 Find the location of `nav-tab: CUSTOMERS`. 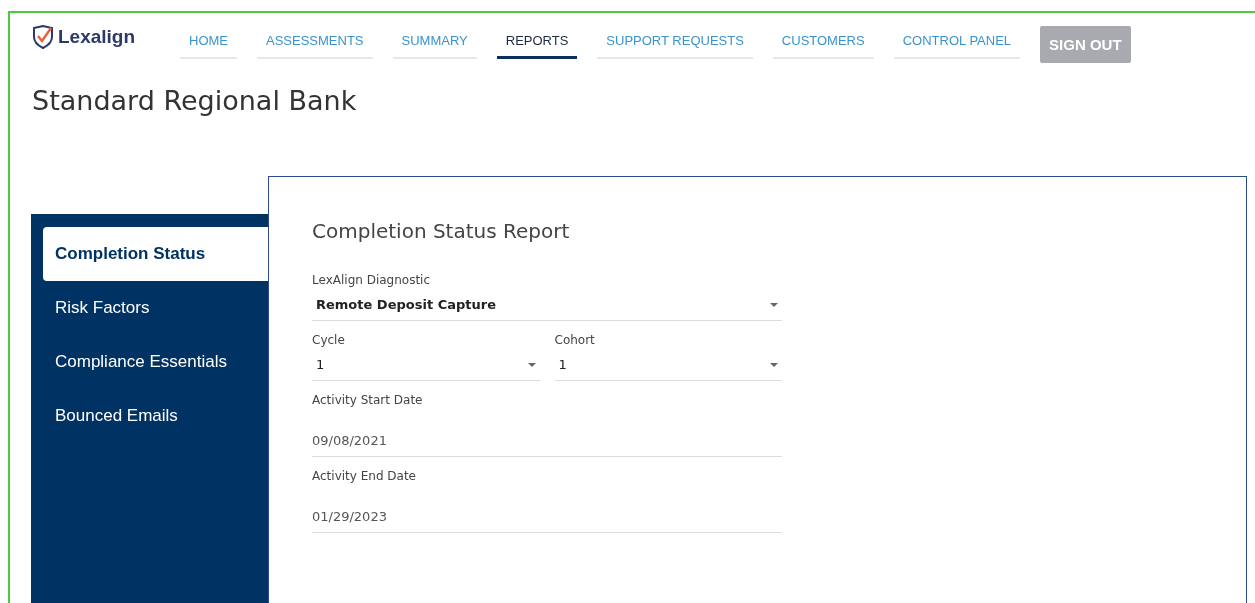

nav-tab: CUSTOMERS is located at coordinates (823, 43).